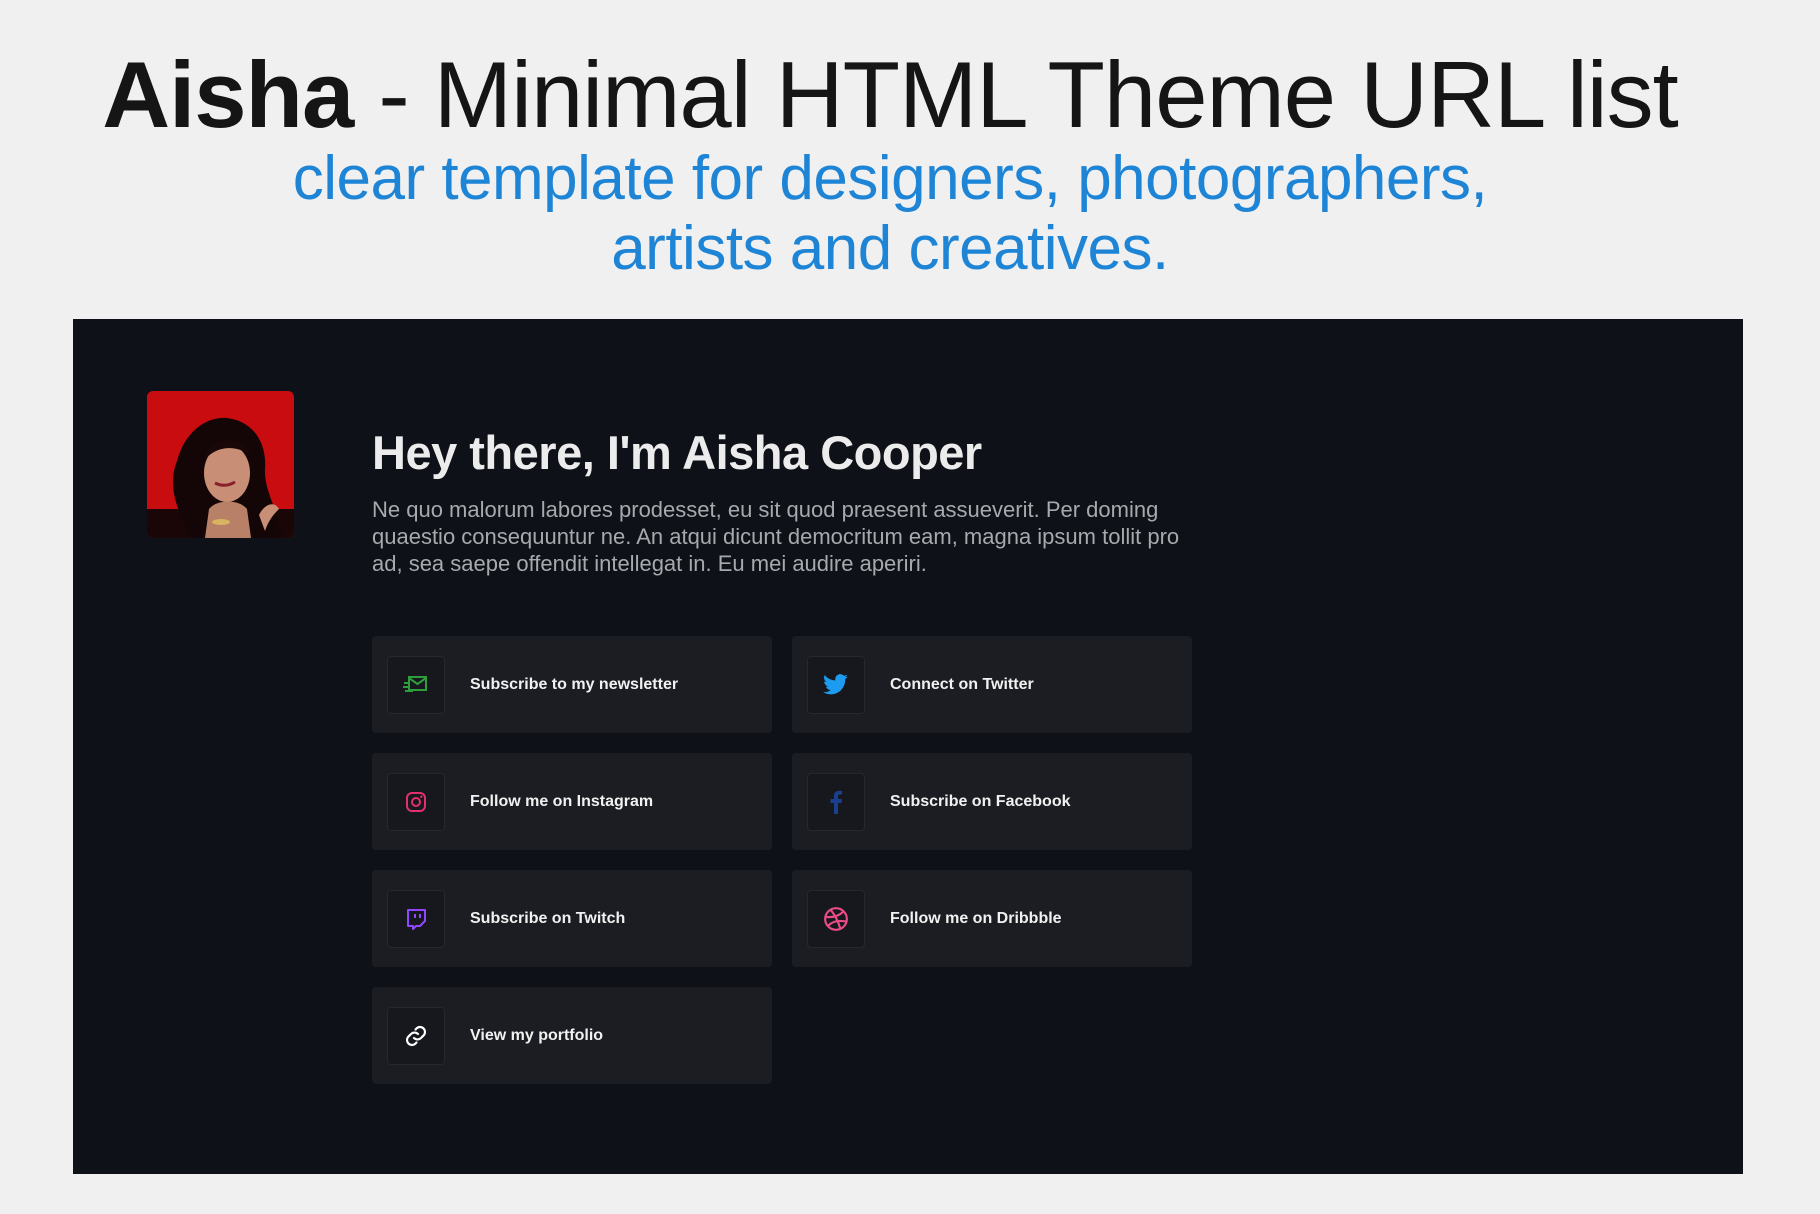 The image size is (1820, 1214). I want to click on link-label: Connect on Twitter, so click(962, 684).